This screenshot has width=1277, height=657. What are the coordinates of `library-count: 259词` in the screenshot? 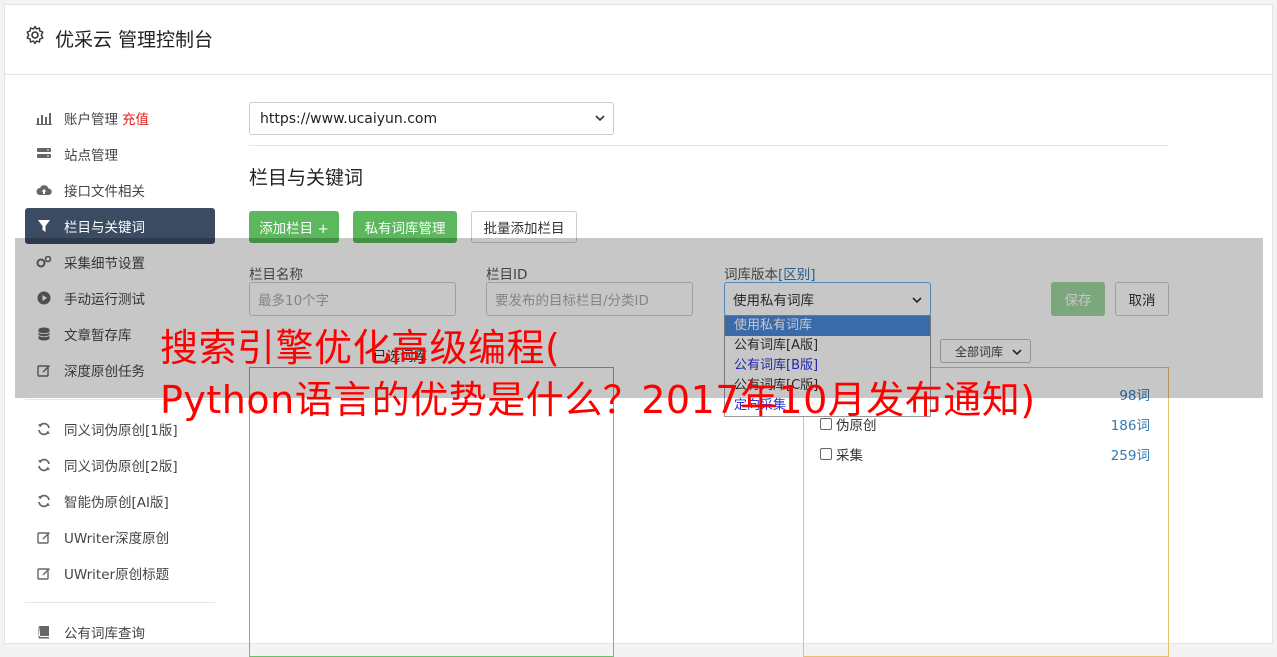 It's located at (1130, 456).